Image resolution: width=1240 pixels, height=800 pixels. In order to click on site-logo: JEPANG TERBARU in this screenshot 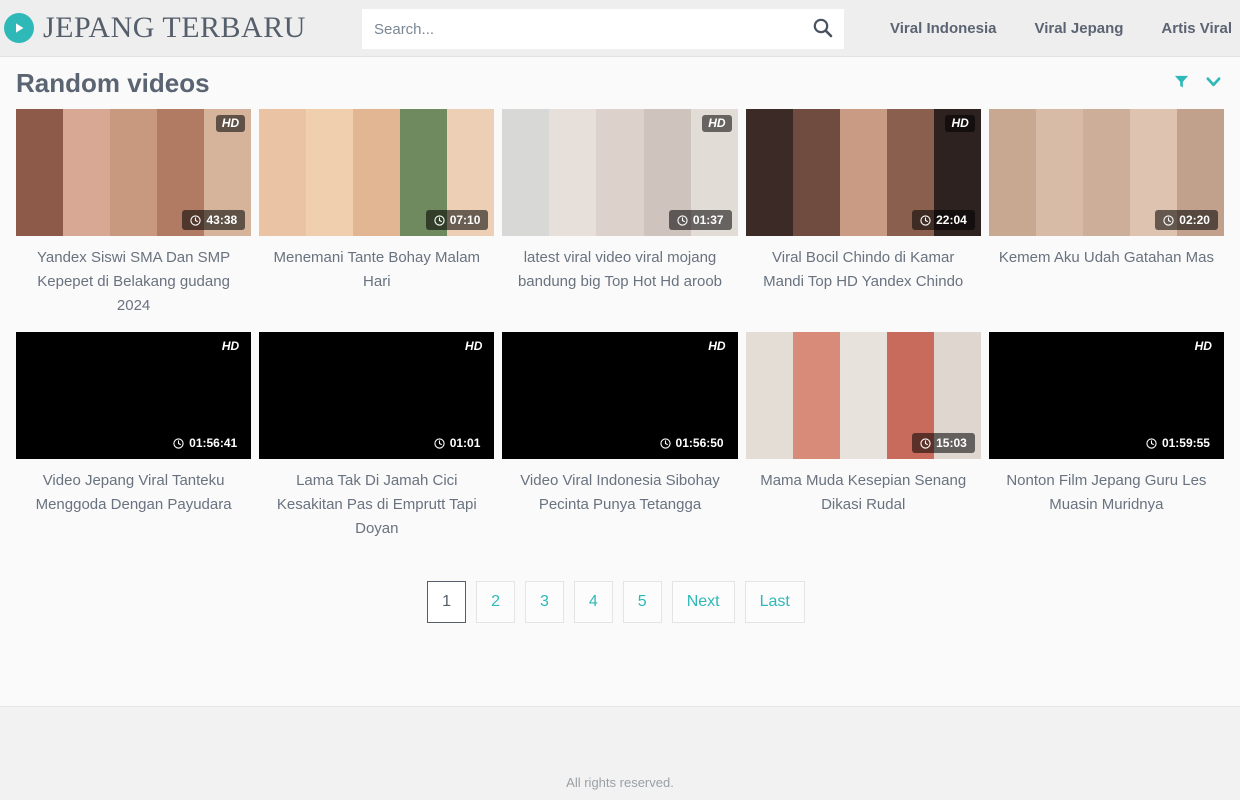, I will do `click(153, 28)`.